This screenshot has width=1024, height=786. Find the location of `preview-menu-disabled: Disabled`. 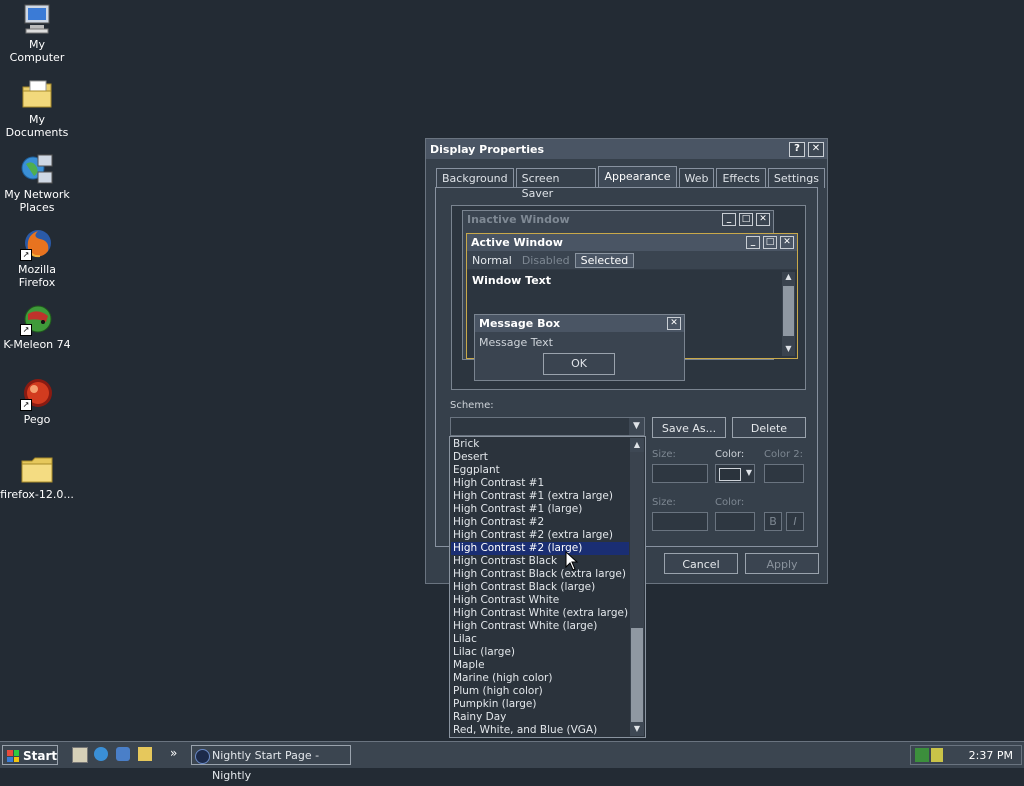

preview-menu-disabled: Disabled is located at coordinates (545, 260).